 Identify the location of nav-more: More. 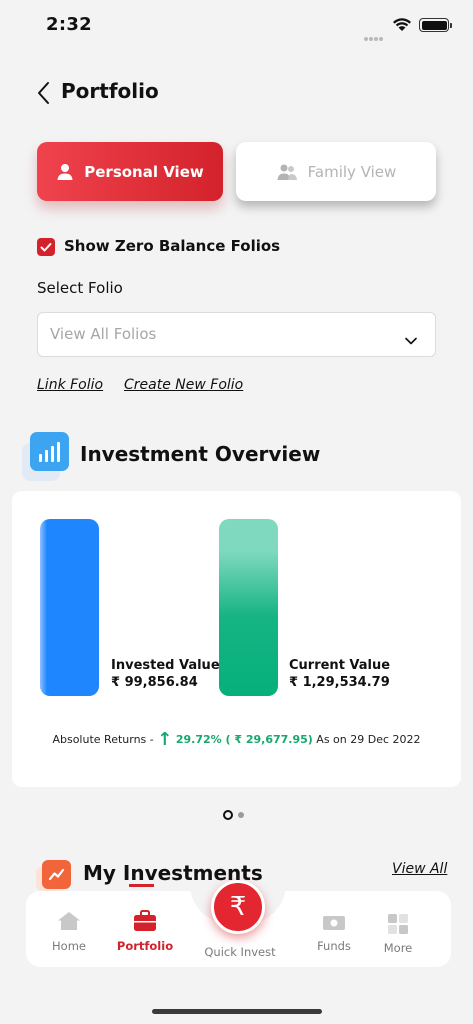
(398, 929).